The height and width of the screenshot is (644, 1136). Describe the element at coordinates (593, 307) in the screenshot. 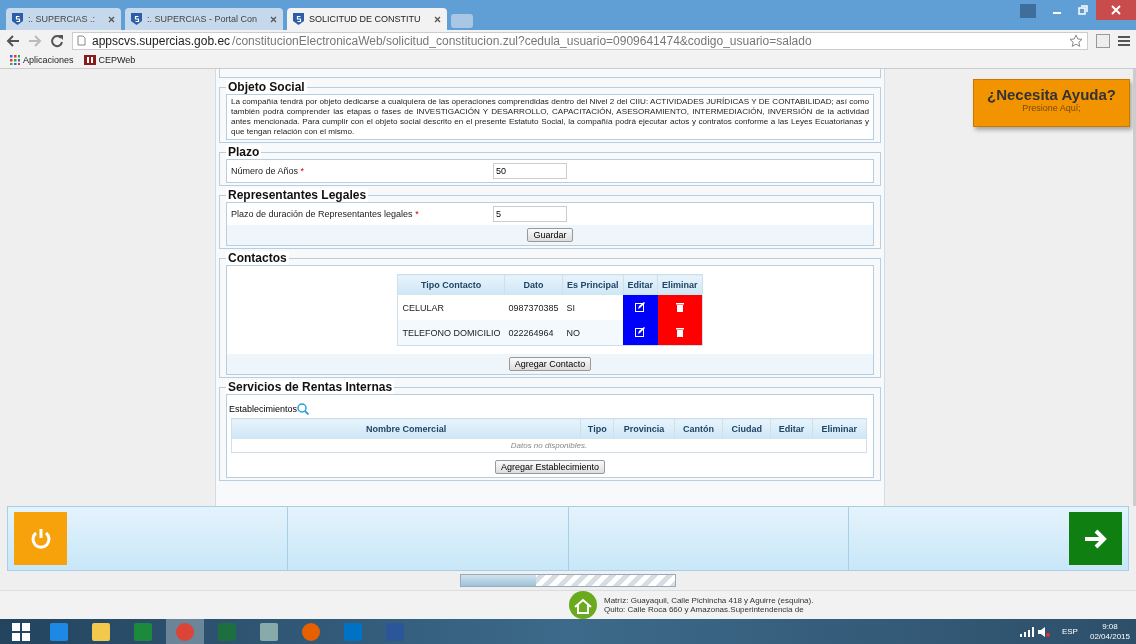

I see `table-cell: SI` at that location.